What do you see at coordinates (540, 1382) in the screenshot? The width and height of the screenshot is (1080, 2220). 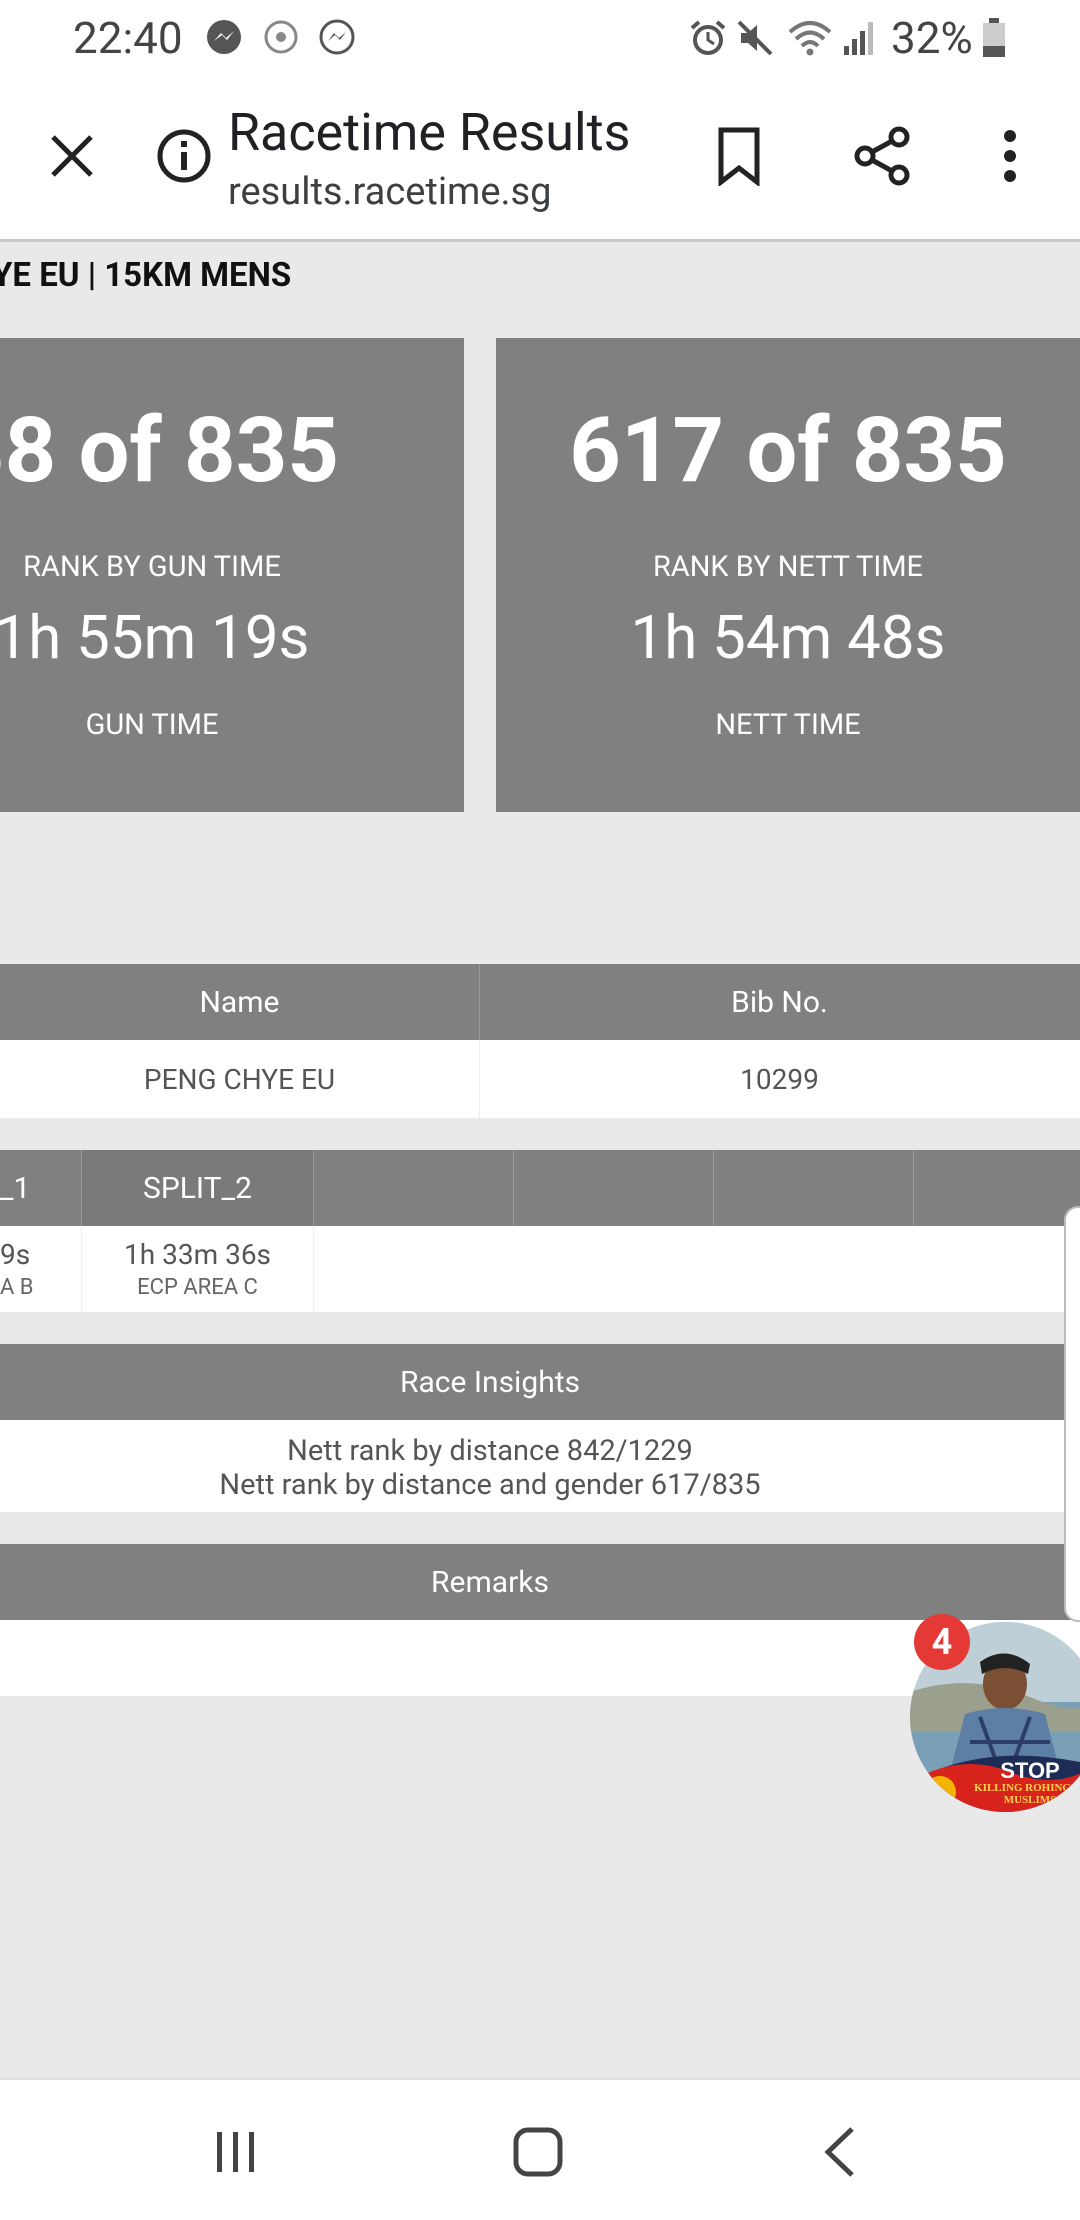 I see `race-insights-header: Race Insights` at bounding box center [540, 1382].